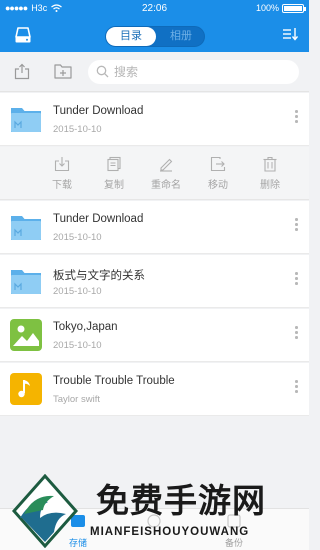 Image resolution: width=320 pixels, height=550 pixels. I want to click on move-label: 移动, so click(218, 185).